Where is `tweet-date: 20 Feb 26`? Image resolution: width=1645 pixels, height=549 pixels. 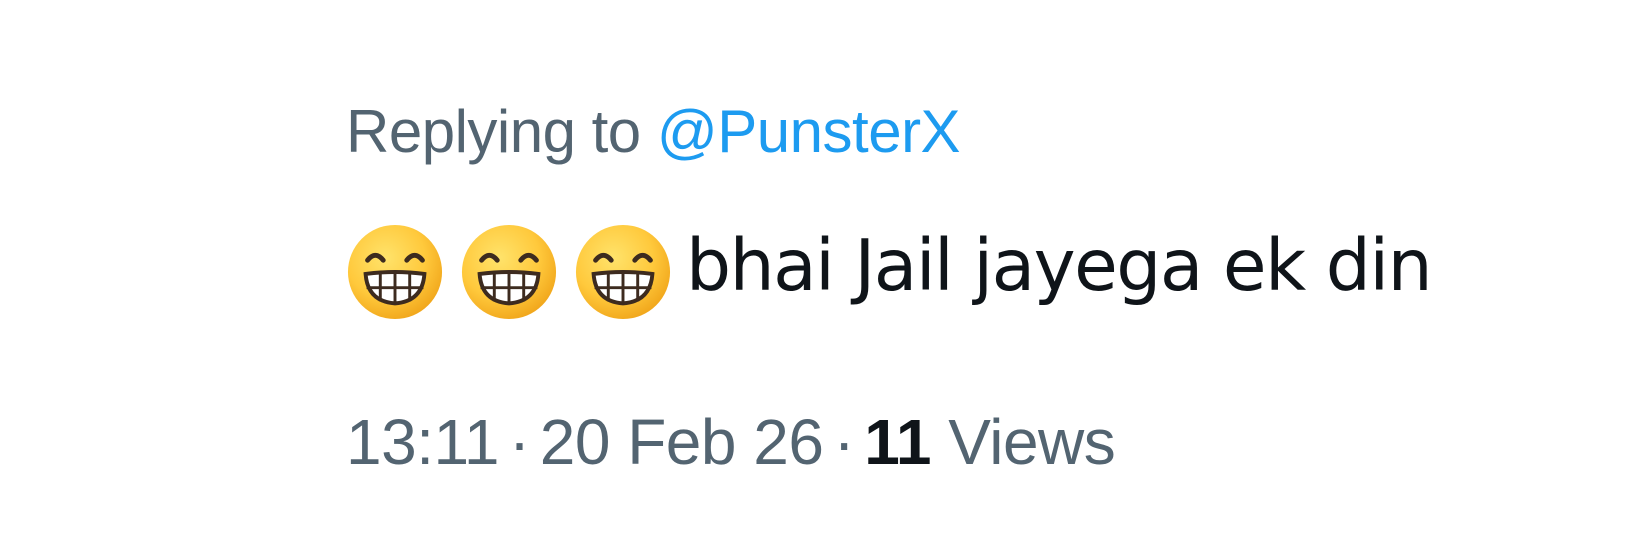
tweet-date: 20 Feb 26 is located at coordinates (682, 442).